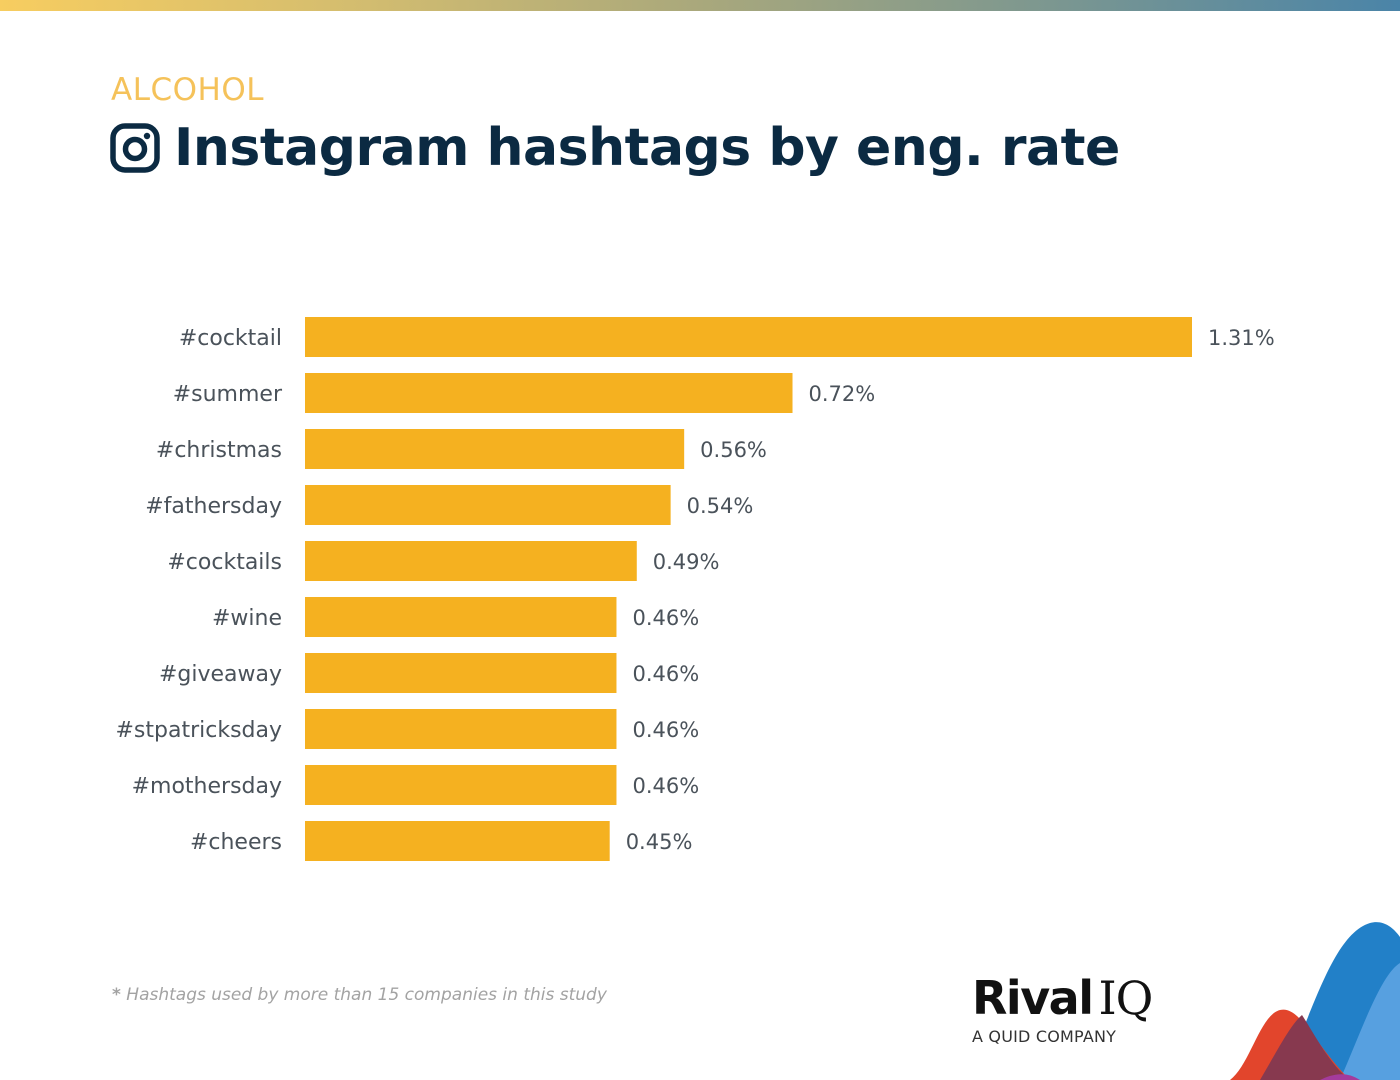 The width and height of the screenshot is (1400, 1080). What do you see at coordinates (198, 730) in the screenshot?
I see `category-label: #stpatricksday` at bounding box center [198, 730].